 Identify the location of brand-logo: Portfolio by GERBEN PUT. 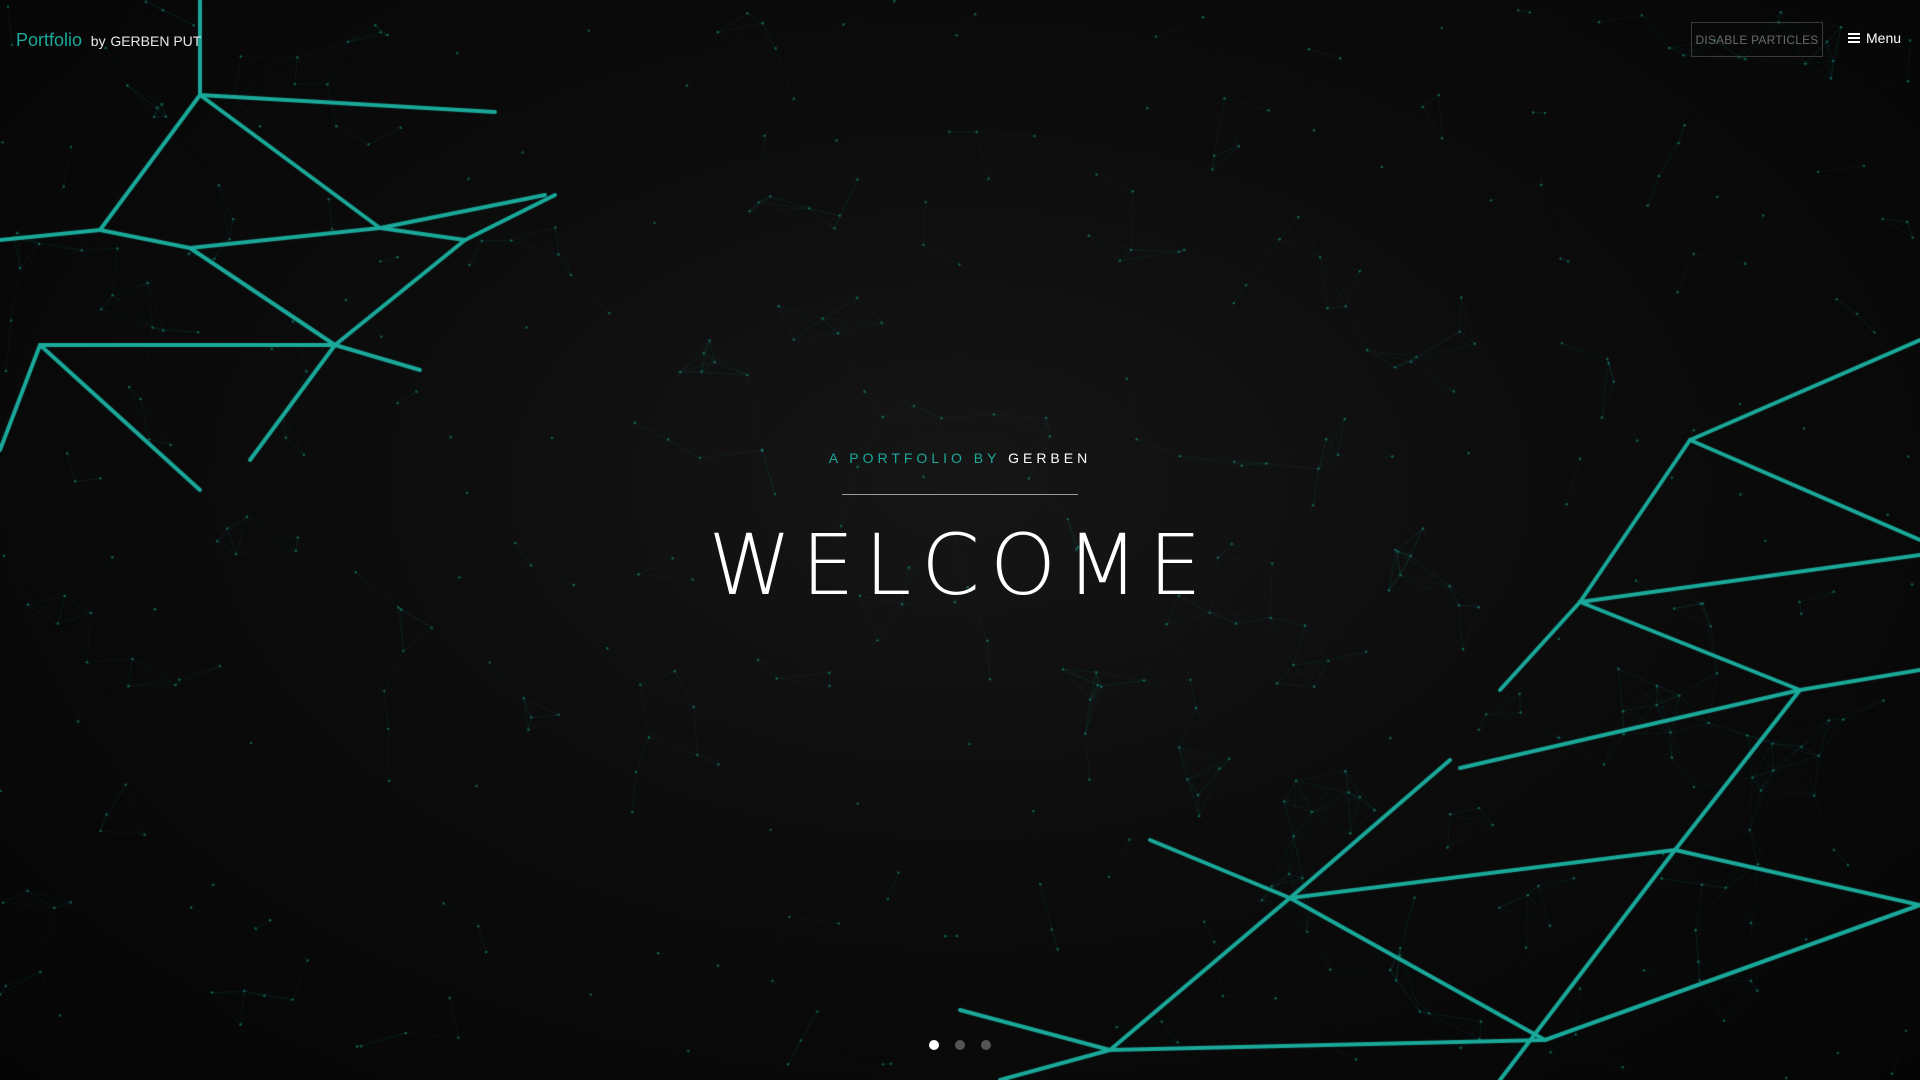
(108, 40).